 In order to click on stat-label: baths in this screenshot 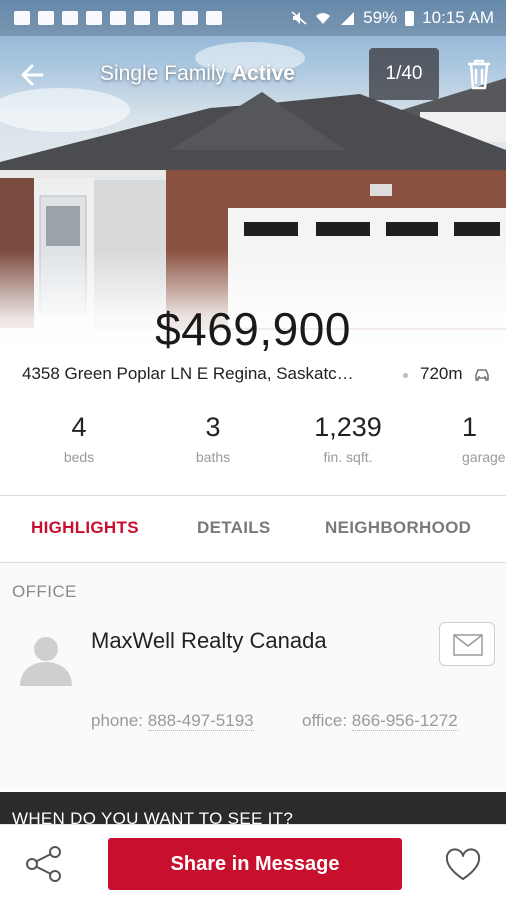, I will do `click(213, 457)`.